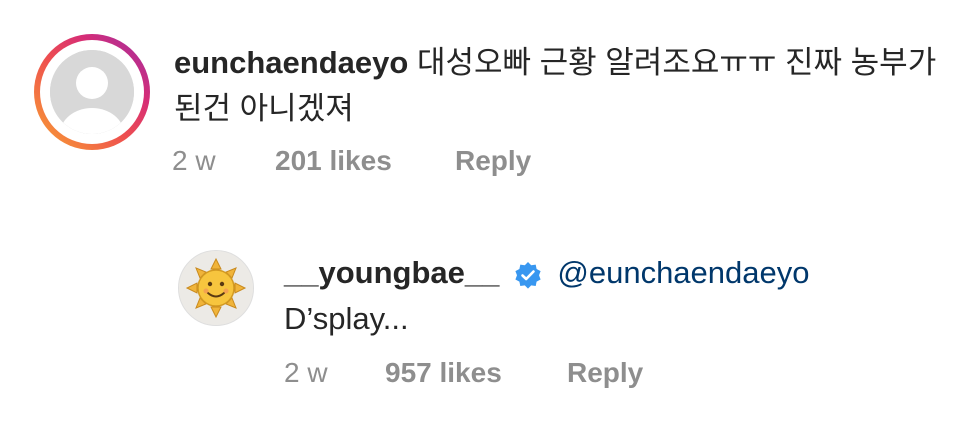  What do you see at coordinates (493, 161) in the screenshot?
I see `comment-reply-button: Reply` at bounding box center [493, 161].